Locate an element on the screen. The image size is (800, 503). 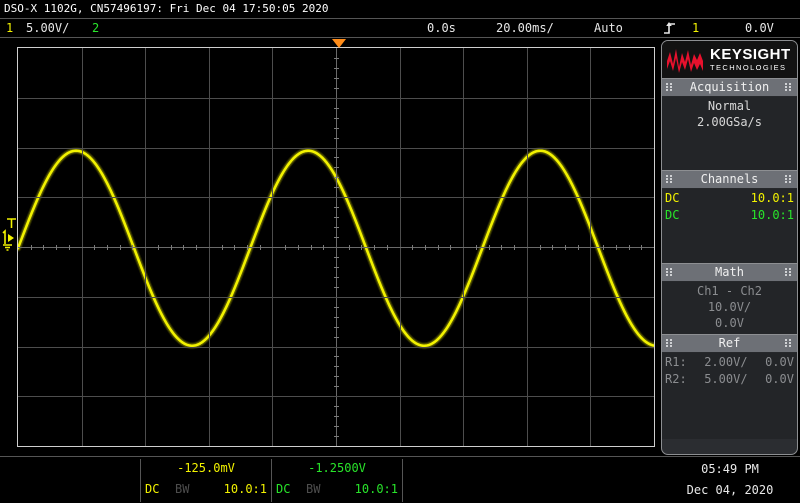
sidebar-section-body-ref: R1: 2.00V/ 0.0V R2: 5.00V/ 0.0V is located at coordinates (729, 396).